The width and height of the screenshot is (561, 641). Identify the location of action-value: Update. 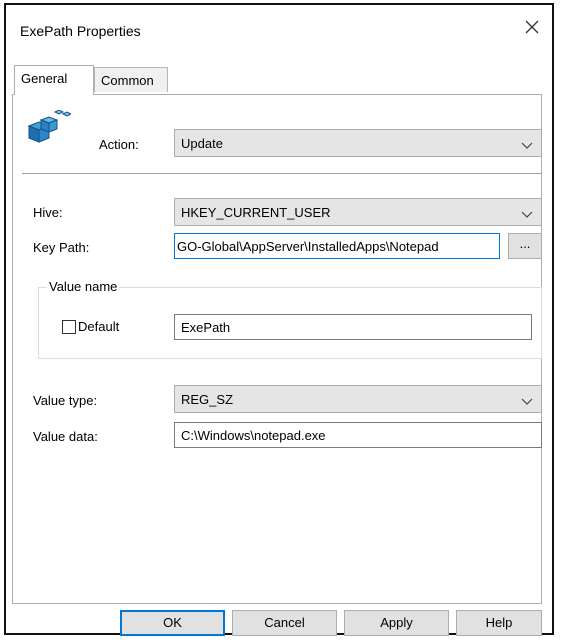
(202, 143).